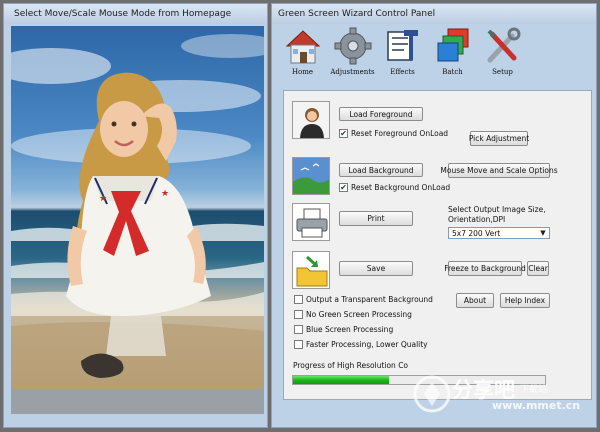 This screenshot has height=432, width=600. Describe the element at coordinates (352, 46) in the screenshot. I see `gear-icon` at that location.